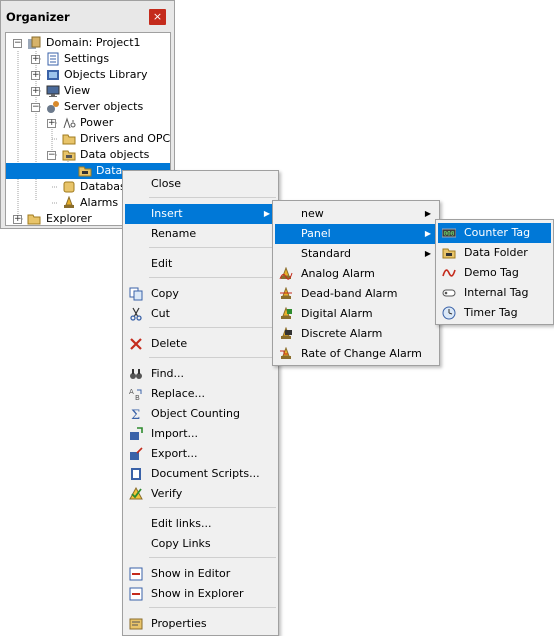 This screenshot has height=636, width=554. Describe the element at coordinates (88, 139) in the screenshot. I see `tree-item-drivers-opc: Drivers and OPC` at that location.